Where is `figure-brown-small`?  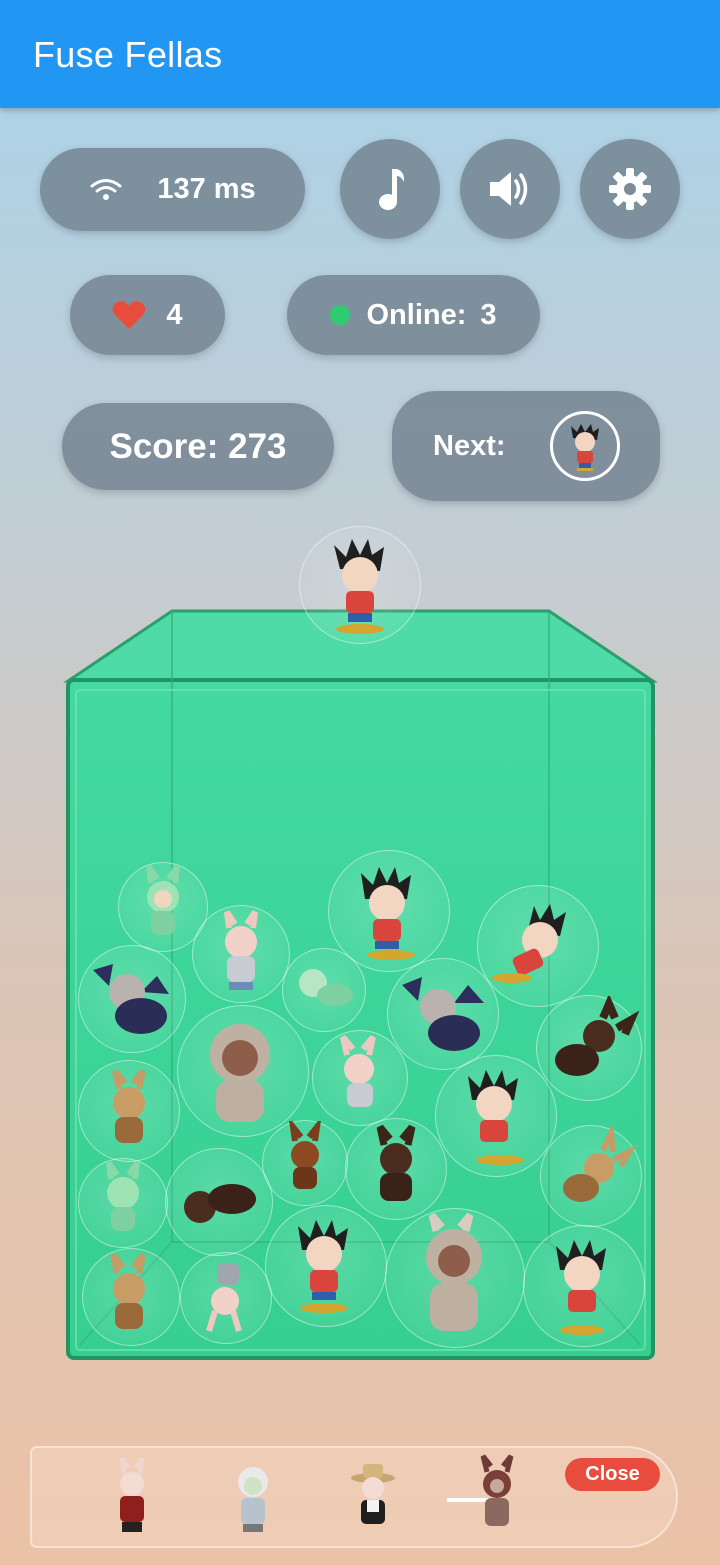
figure-brown-small is located at coordinates (305, 1161).